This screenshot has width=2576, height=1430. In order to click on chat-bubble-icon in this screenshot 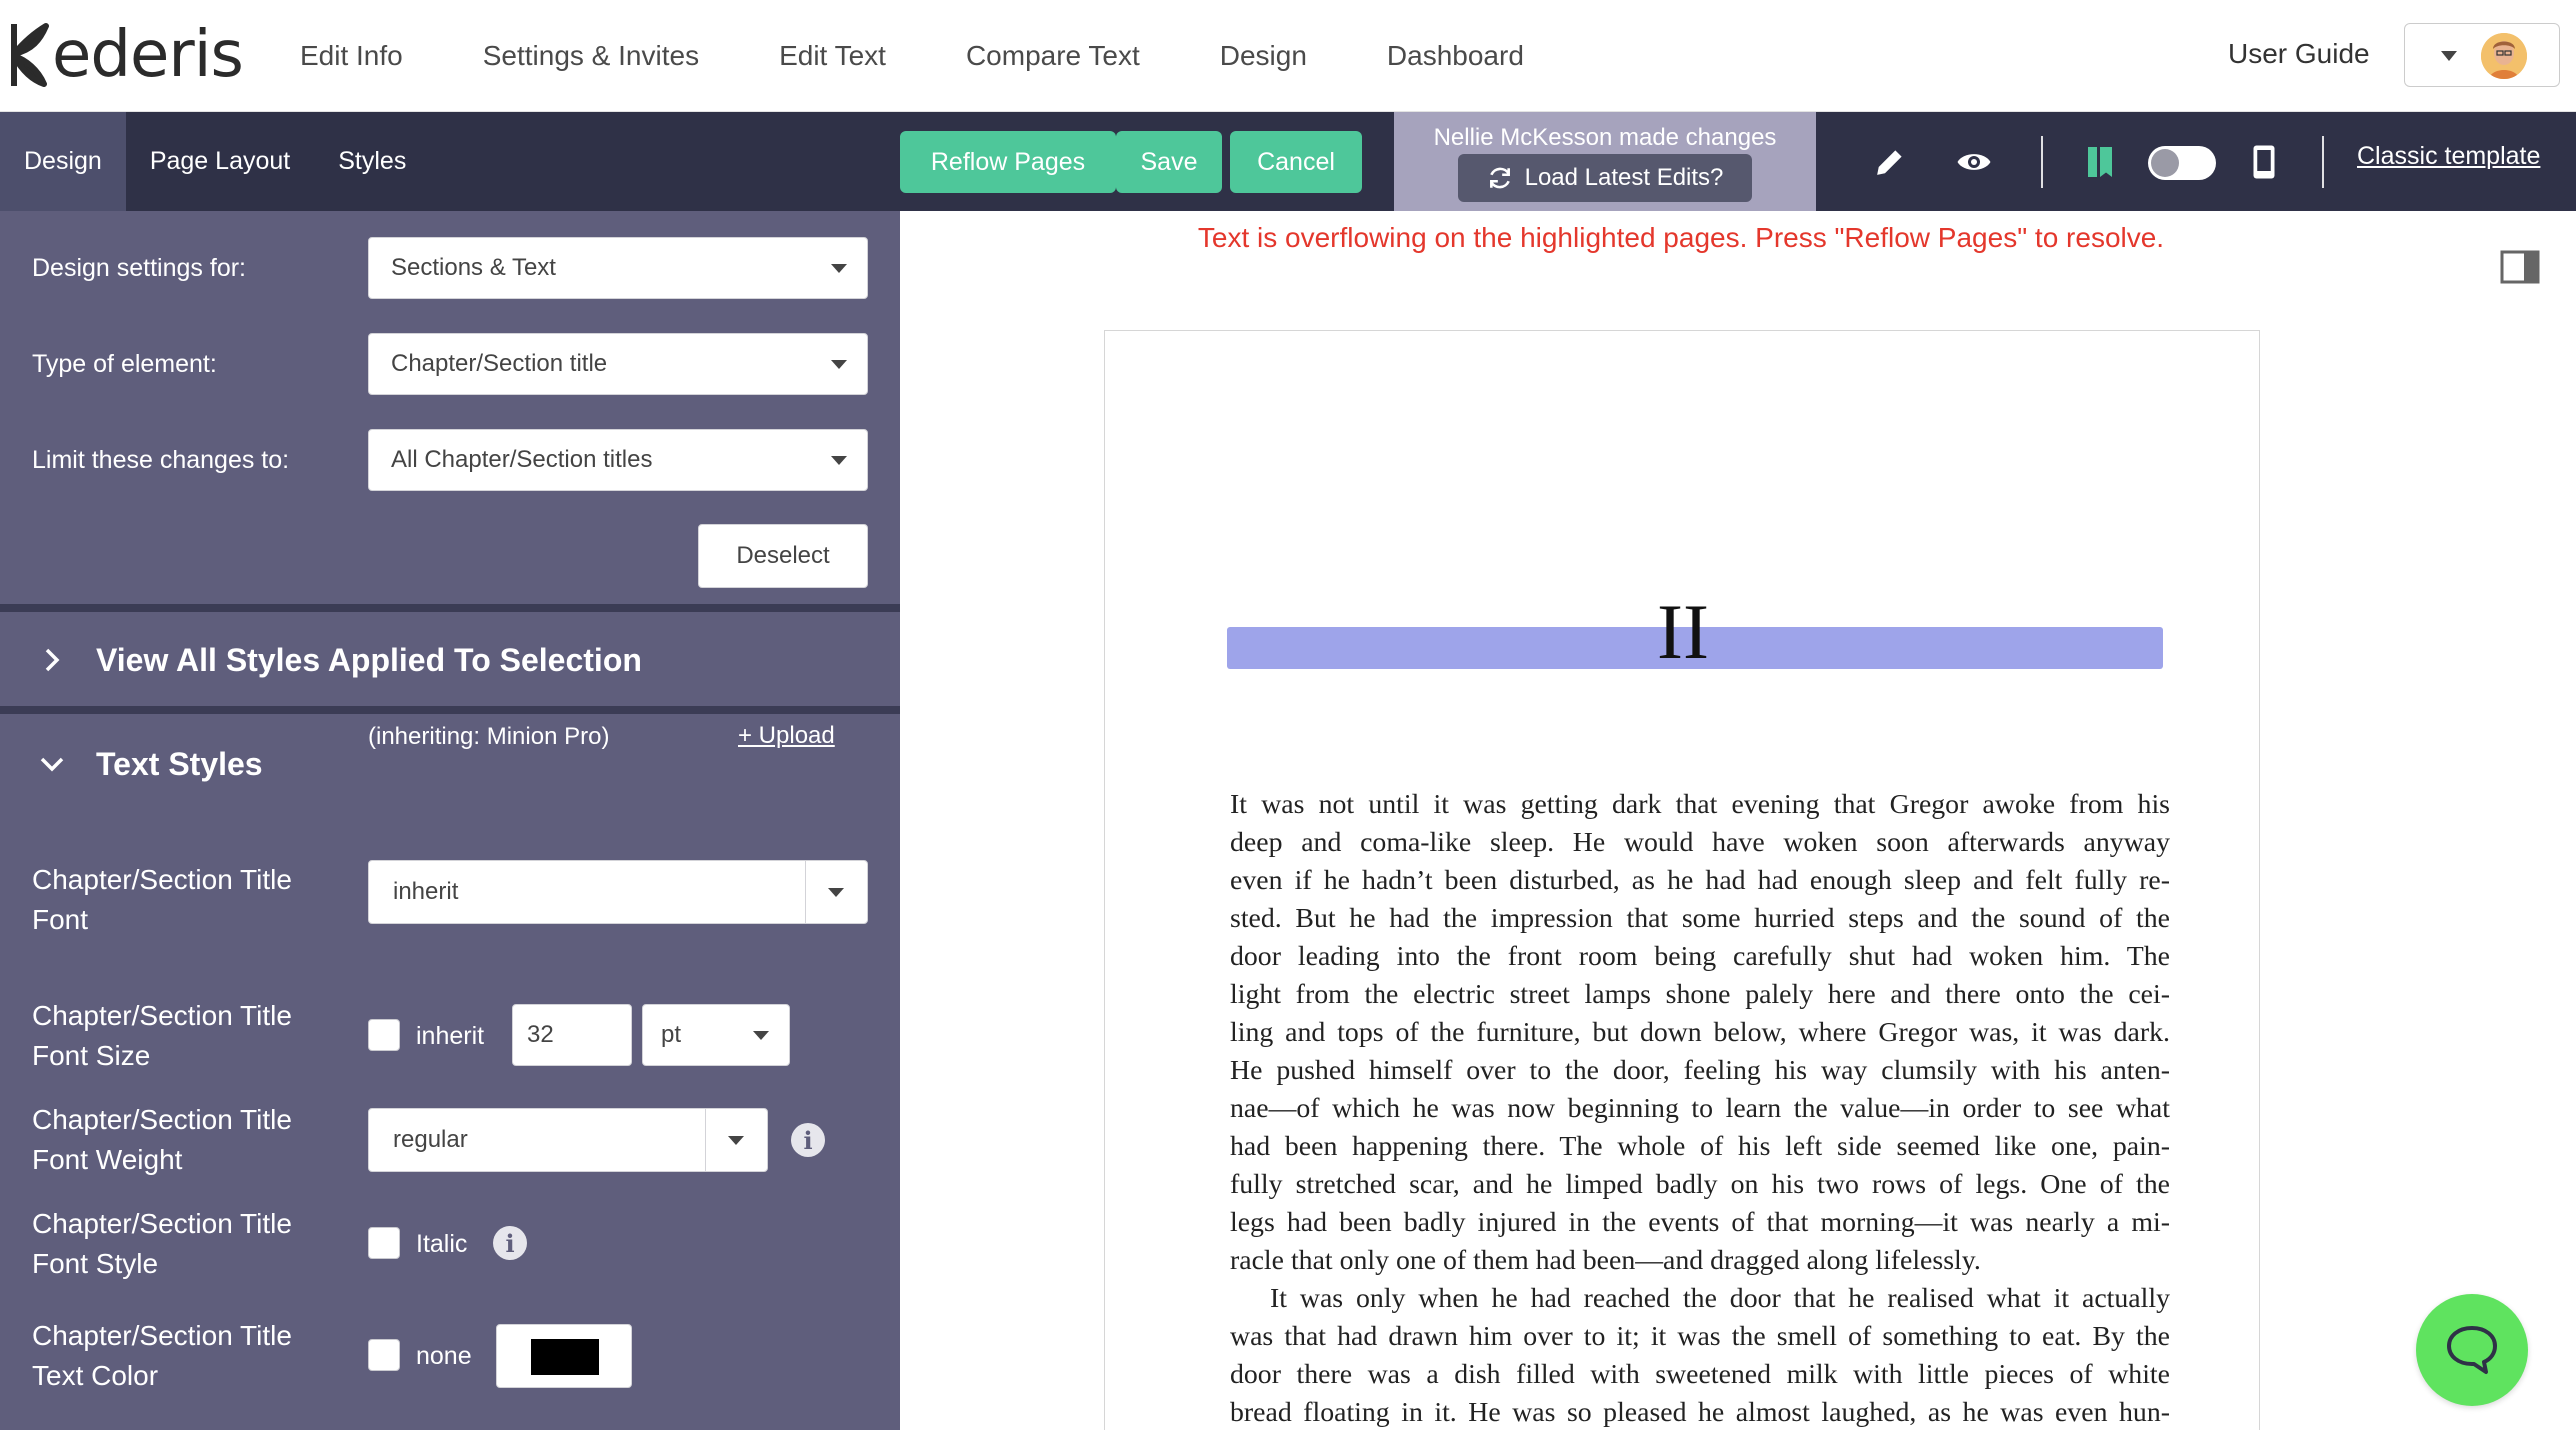, I will do `click(2472, 1350)`.